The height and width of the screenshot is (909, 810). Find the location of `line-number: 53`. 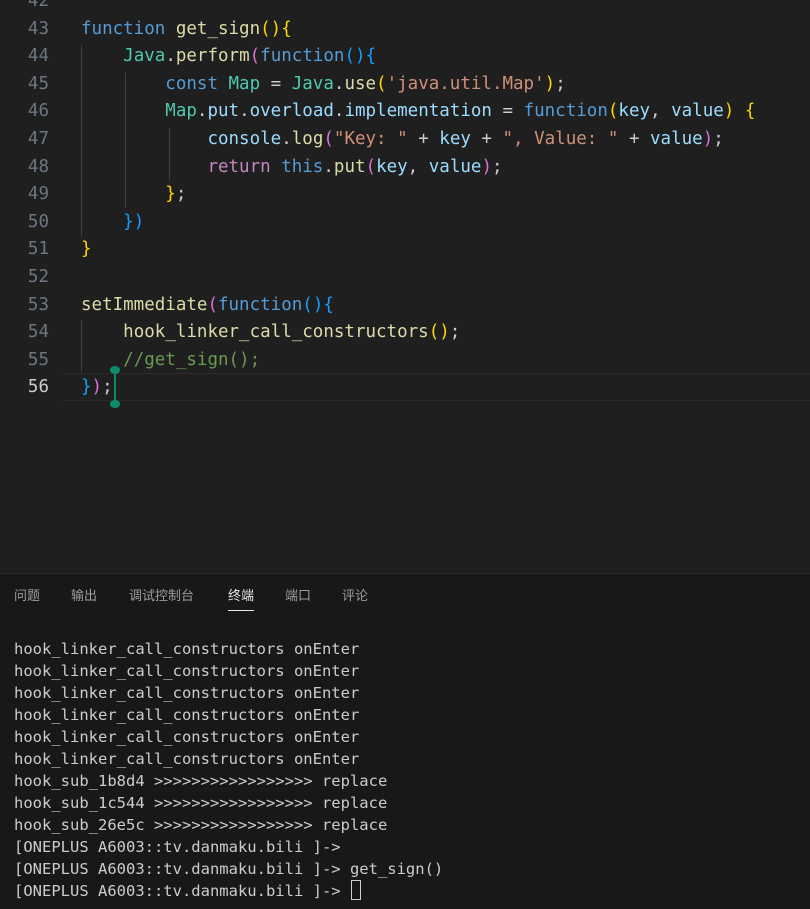

line-number: 53 is located at coordinates (38, 304).